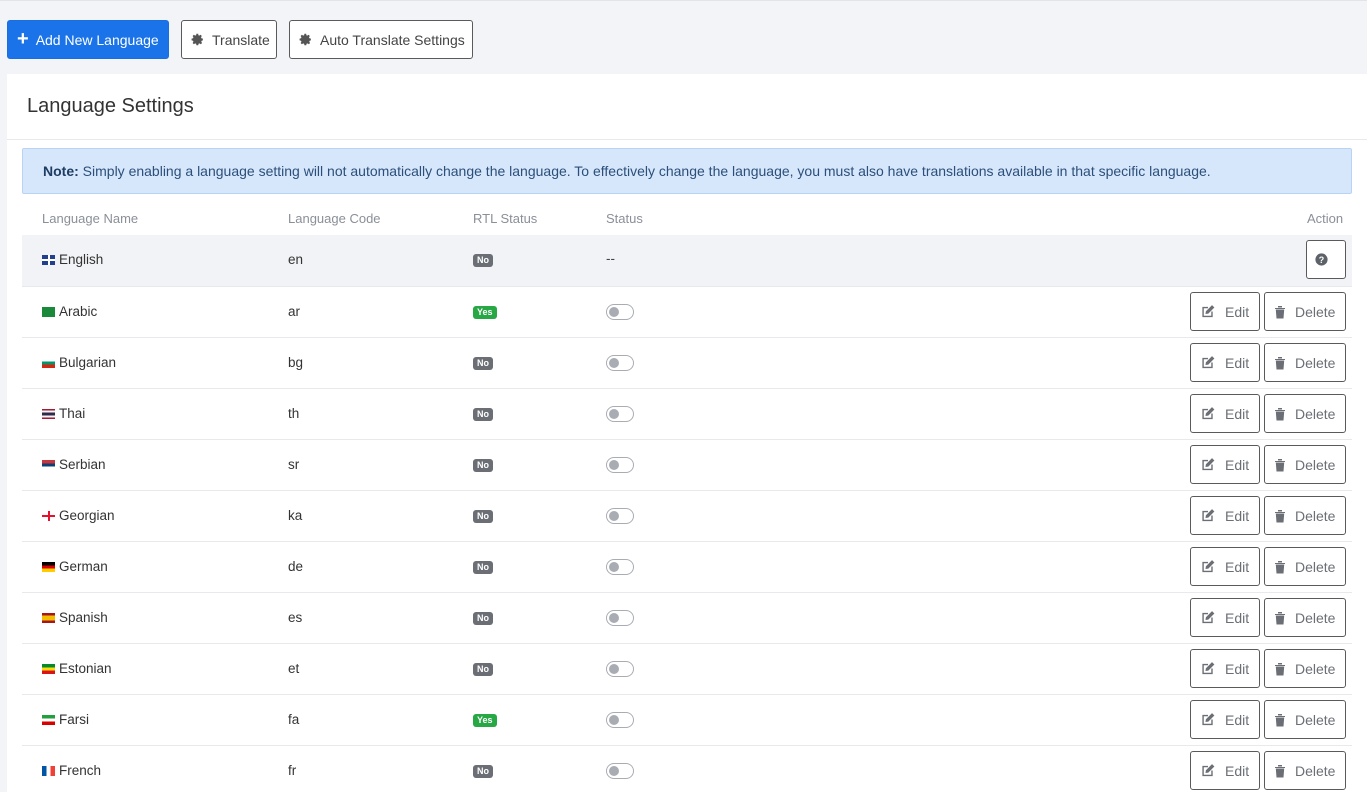  What do you see at coordinates (392, 39) in the screenshot?
I see `auto-translate-settings-label: Auto Translate Settings` at bounding box center [392, 39].